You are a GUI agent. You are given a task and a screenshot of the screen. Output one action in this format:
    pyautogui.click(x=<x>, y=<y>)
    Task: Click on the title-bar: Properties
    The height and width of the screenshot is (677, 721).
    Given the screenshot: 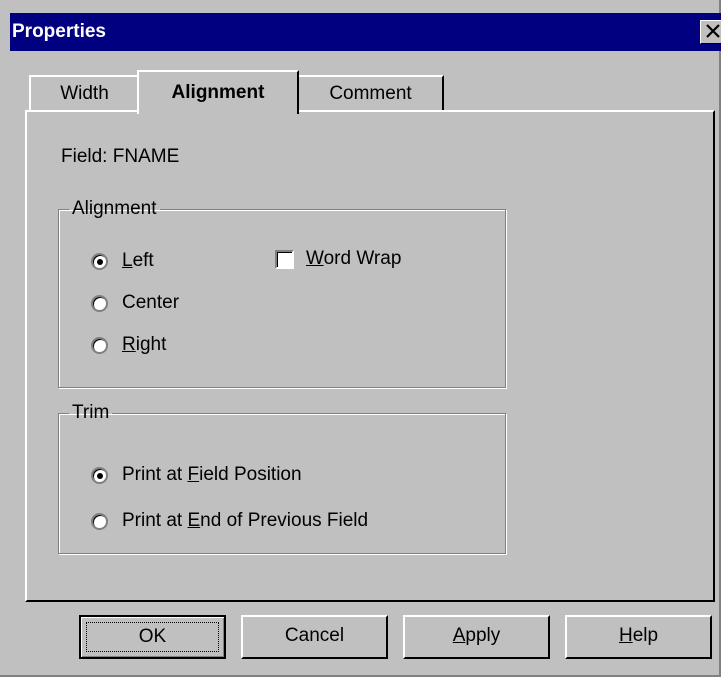 What is the action you would take?
    pyautogui.click(x=365, y=32)
    